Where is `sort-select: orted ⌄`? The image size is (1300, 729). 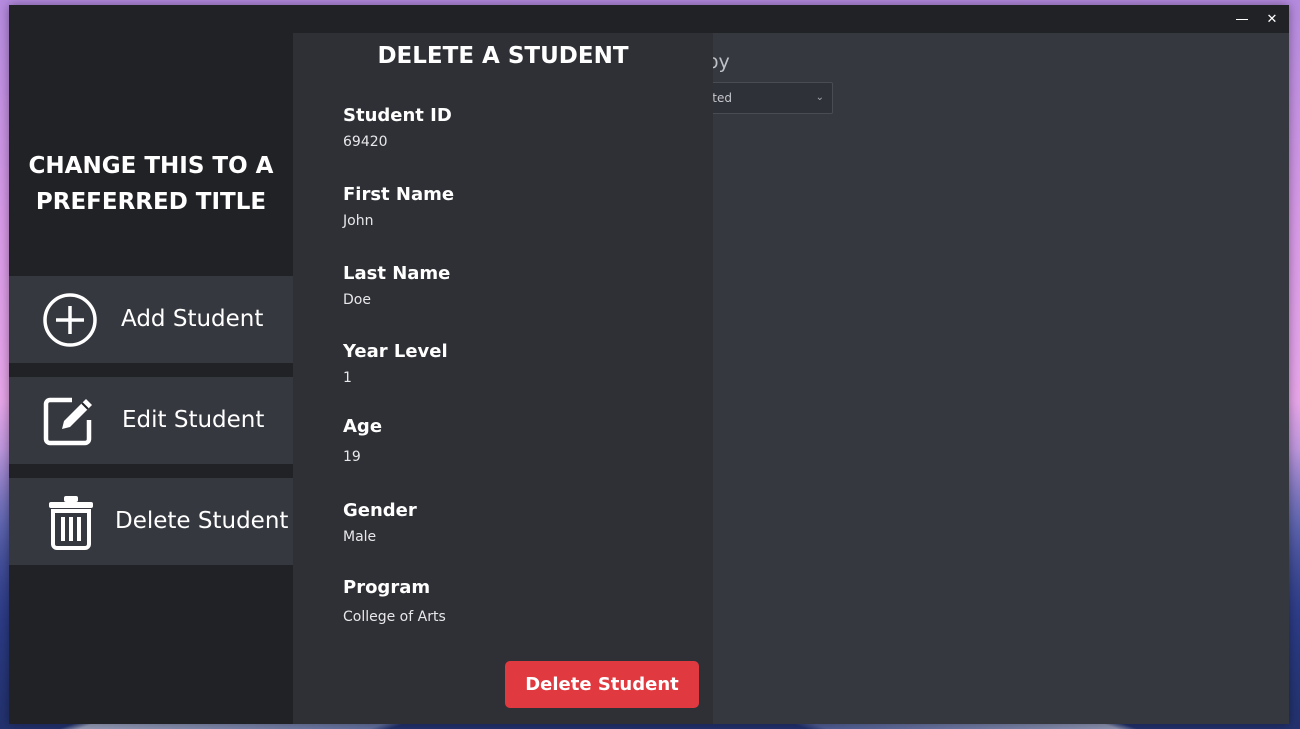
sort-select: orted ⌄ is located at coordinates (763, 98).